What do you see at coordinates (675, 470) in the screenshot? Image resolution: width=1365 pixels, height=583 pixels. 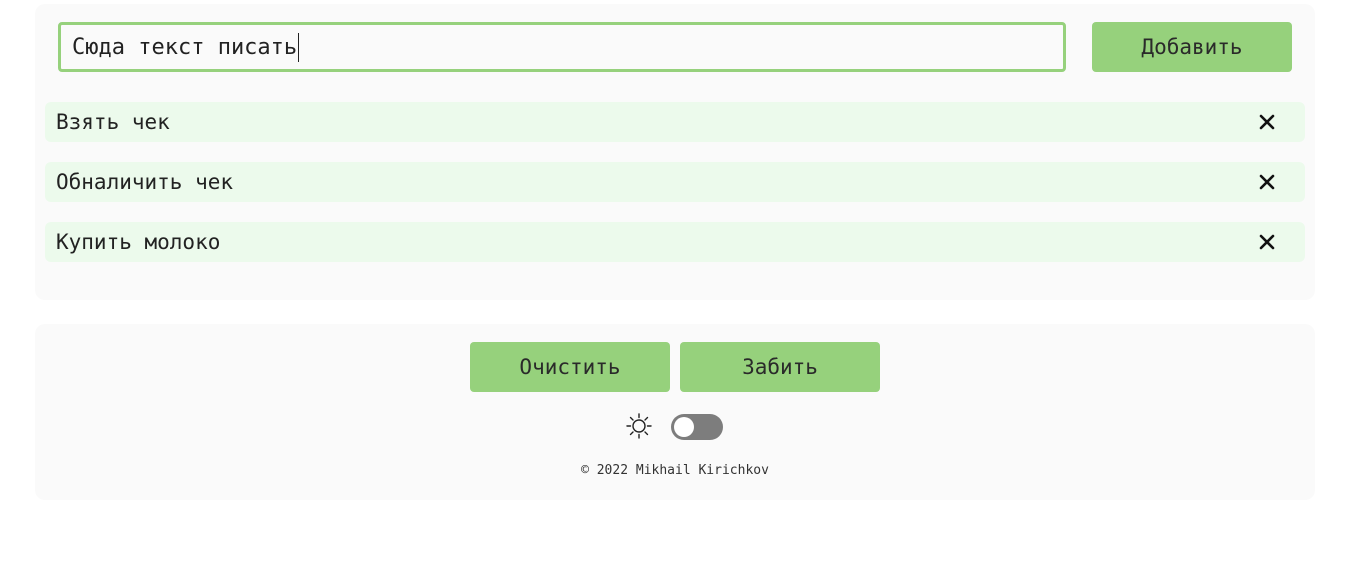 I see `copyright-text: © 2022 Mikhail Kirichkov` at bounding box center [675, 470].